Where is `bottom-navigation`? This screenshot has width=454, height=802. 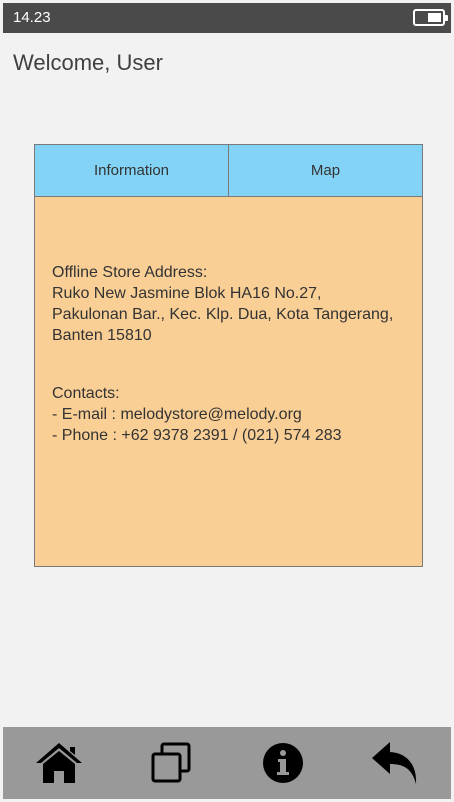 bottom-navigation is located at coordinates (227, 763).